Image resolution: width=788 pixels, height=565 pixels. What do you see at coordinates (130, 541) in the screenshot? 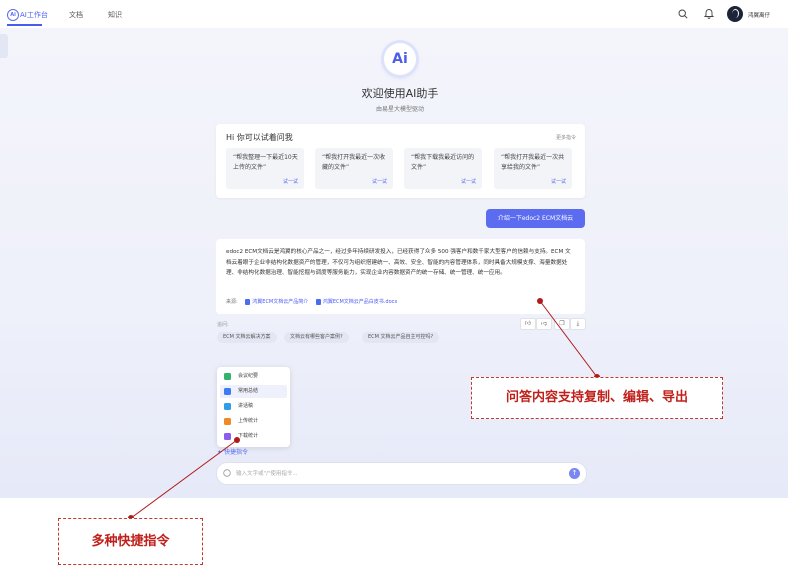
I see `callout-quick-commands: 多种快捷指令` at bounding box center [130, 541].